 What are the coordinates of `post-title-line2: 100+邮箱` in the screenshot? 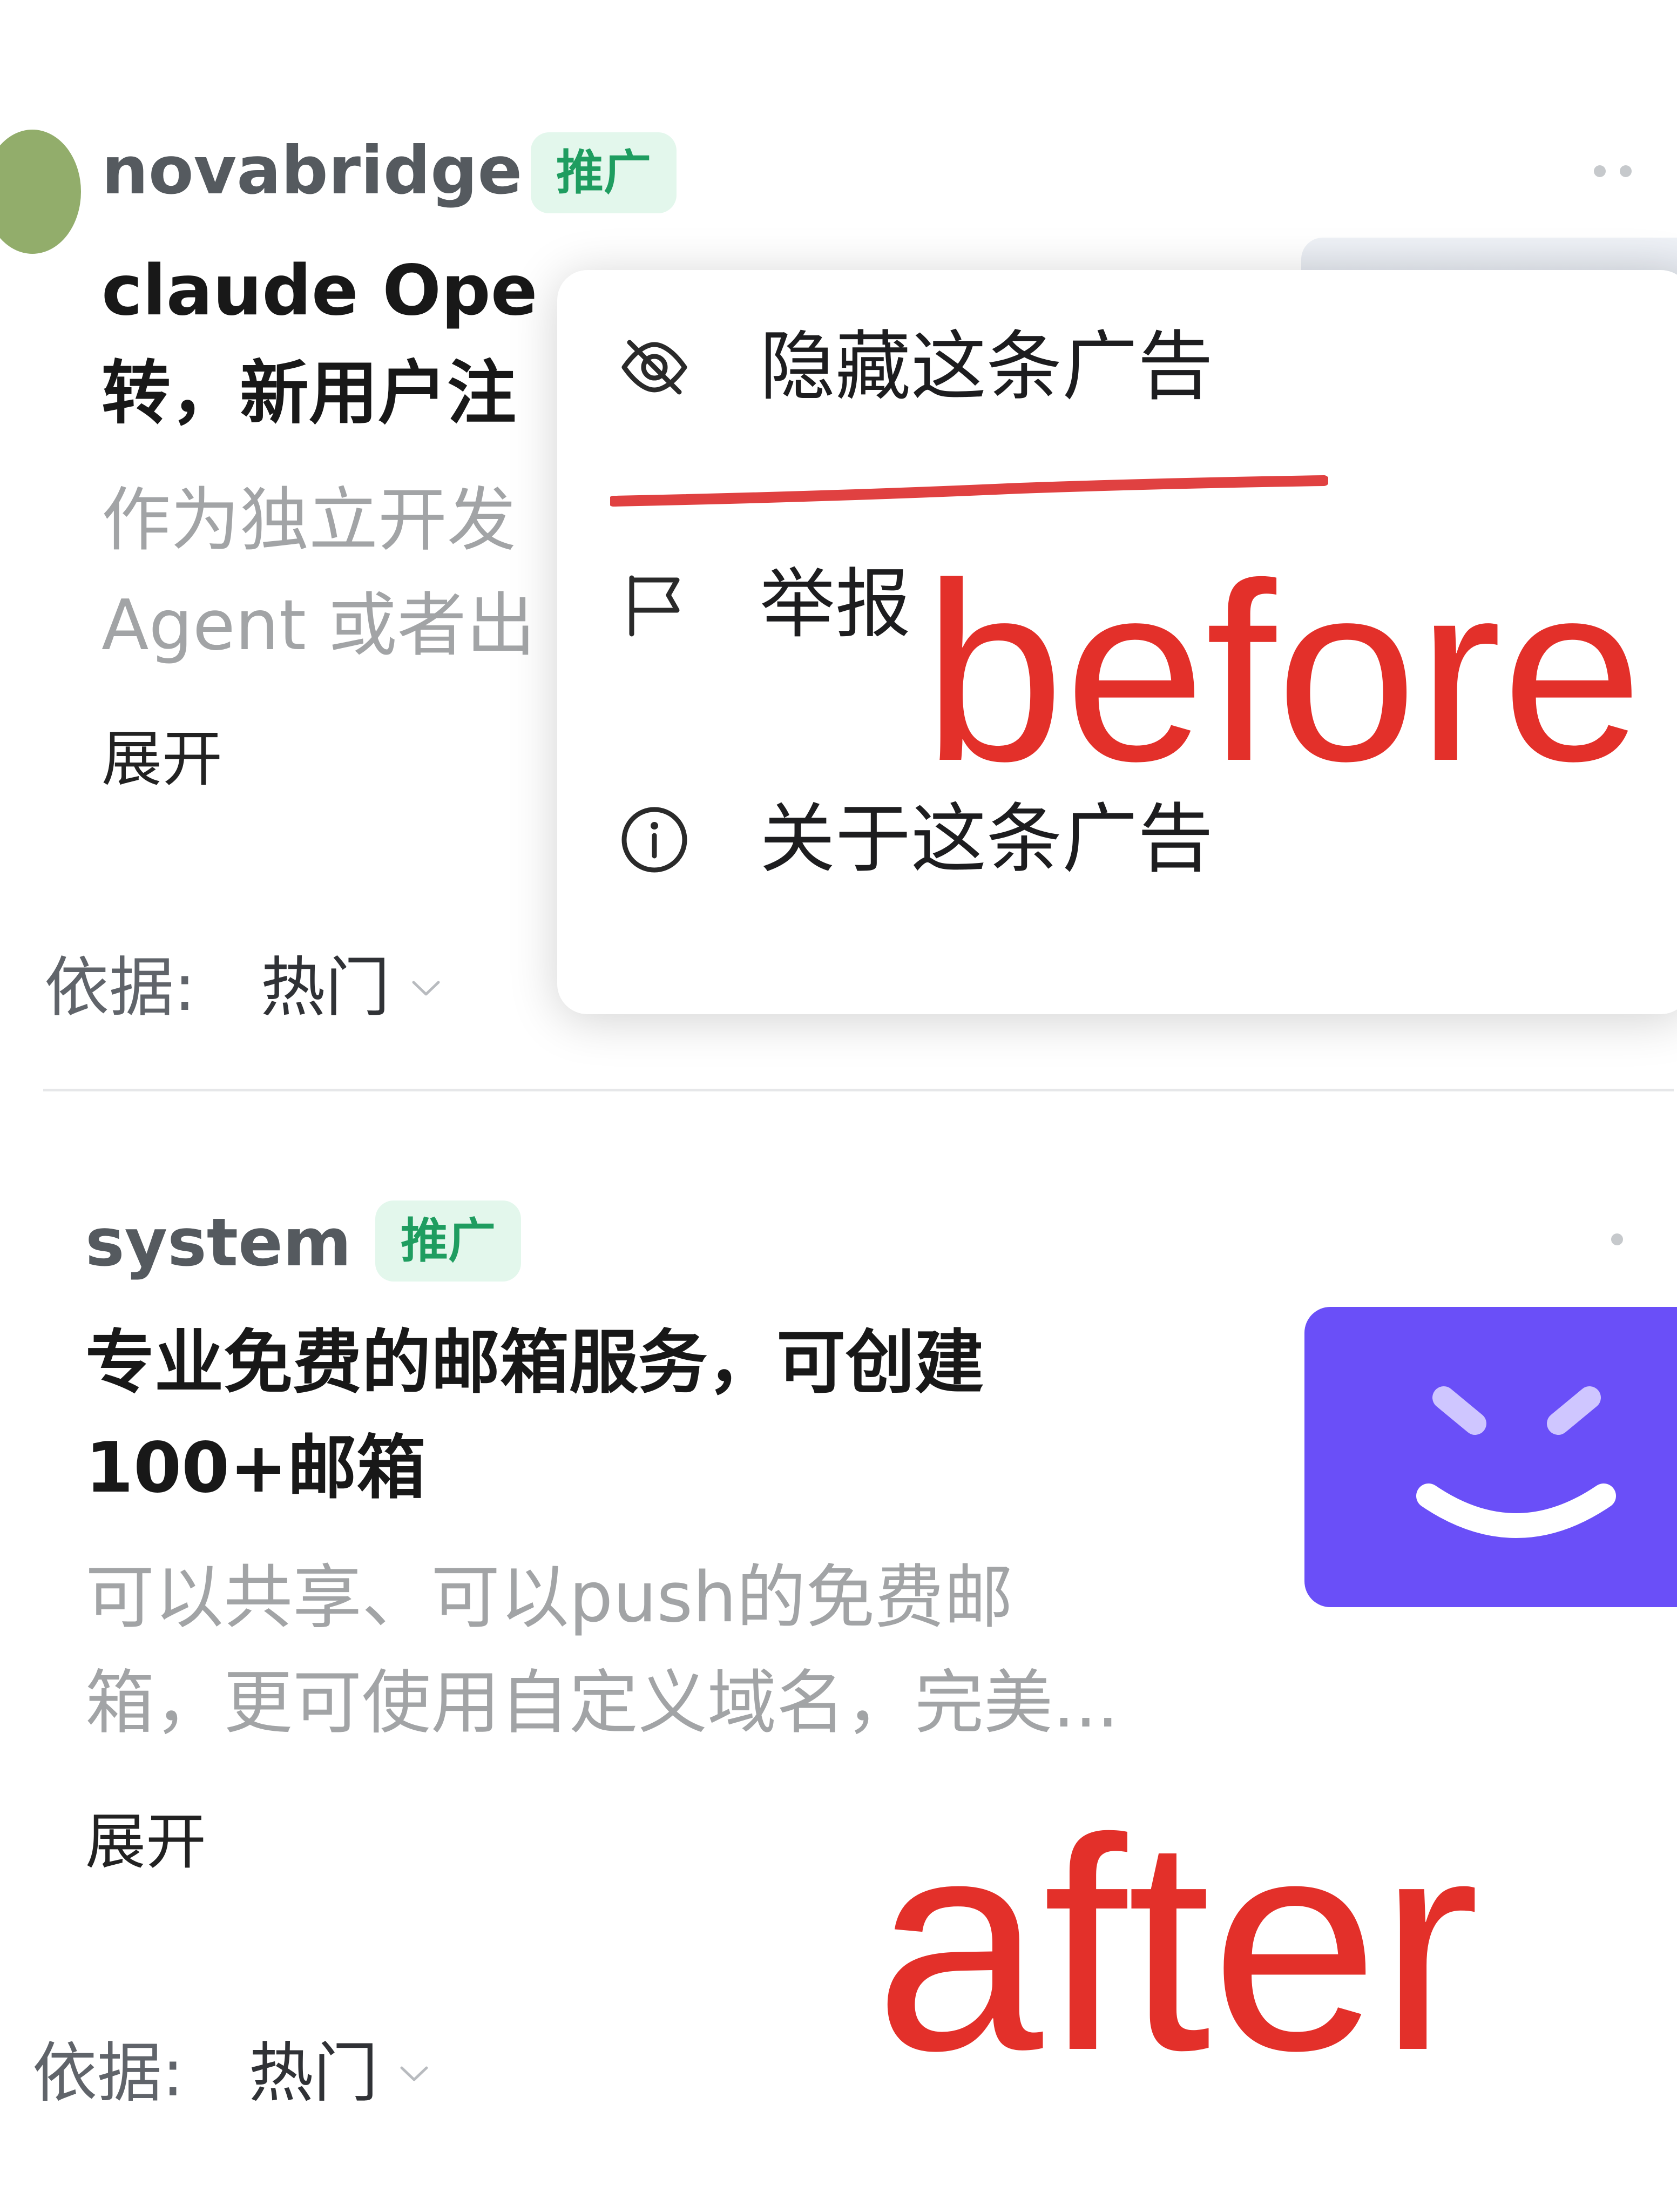 It's located at (255, 1468).